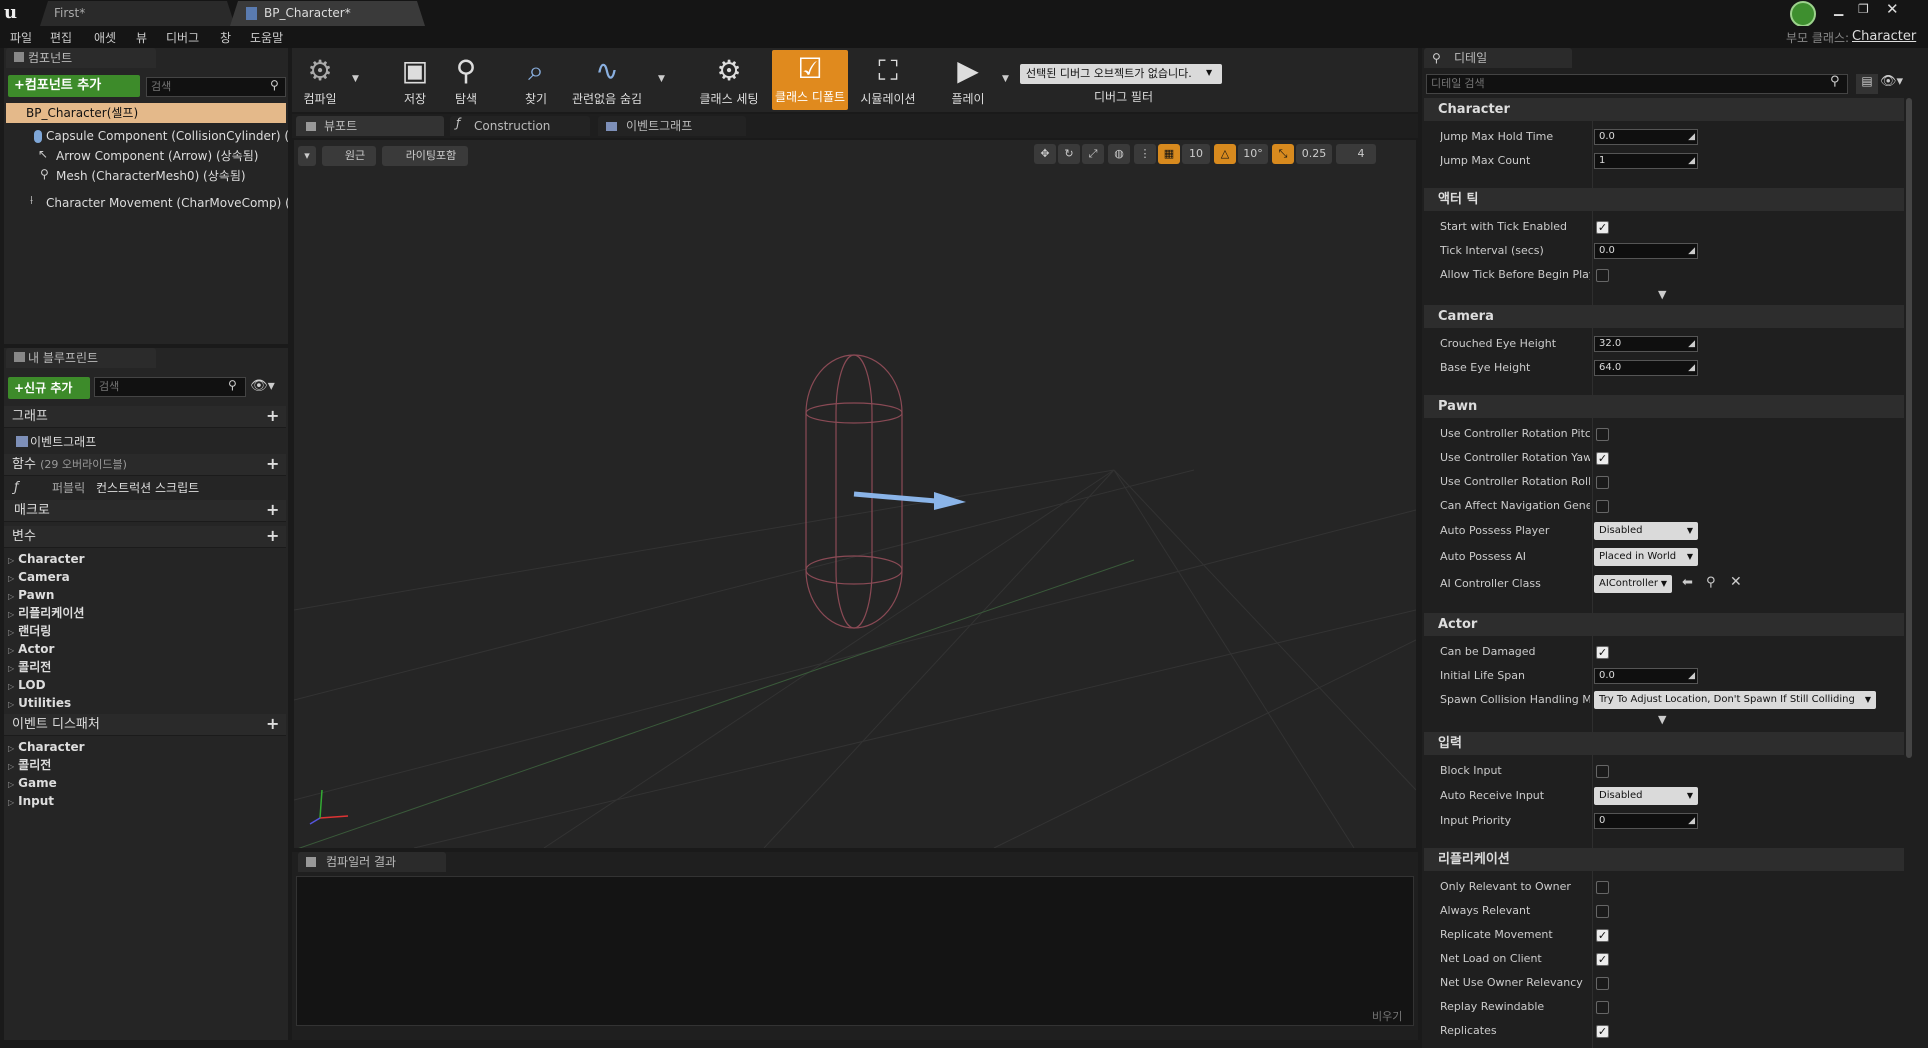 The image size is (1928, 1048). I want to click on can-be-damaged-checkbox: ✓, so click(1602, 652).